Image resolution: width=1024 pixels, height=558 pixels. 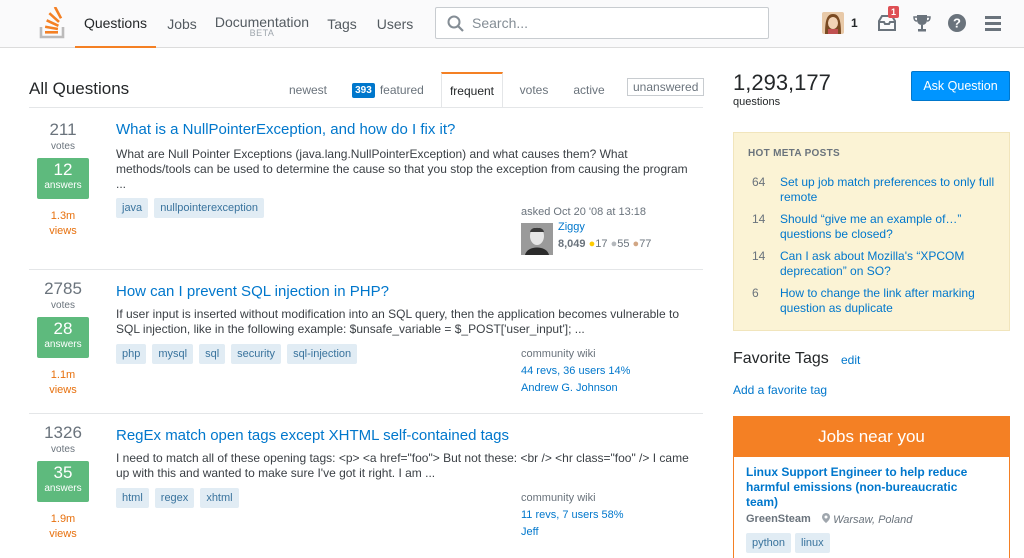 I want to click on owner-badges: 8,049 ●17 ●55 ●77, so click(x=604, y=244).